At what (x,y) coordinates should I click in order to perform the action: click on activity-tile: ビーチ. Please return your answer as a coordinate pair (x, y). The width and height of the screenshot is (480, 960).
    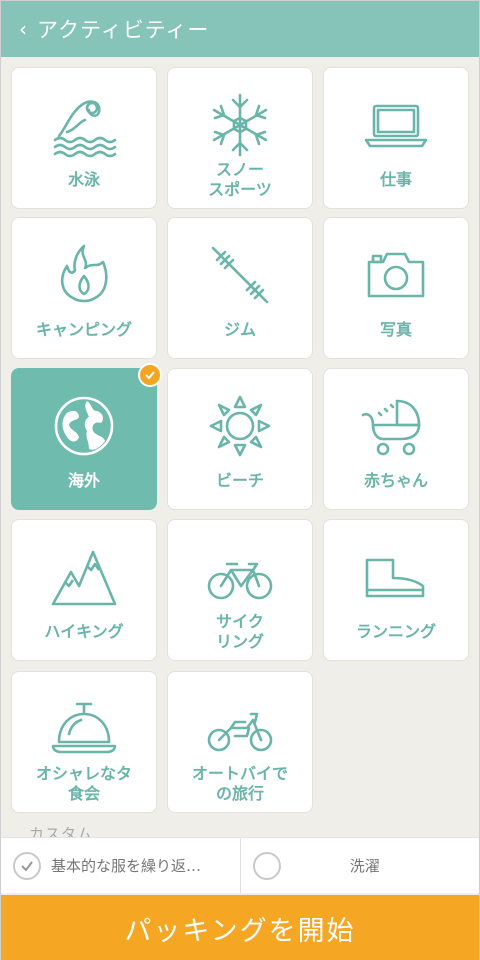
    Looking at the image, I should click on (240, 439).